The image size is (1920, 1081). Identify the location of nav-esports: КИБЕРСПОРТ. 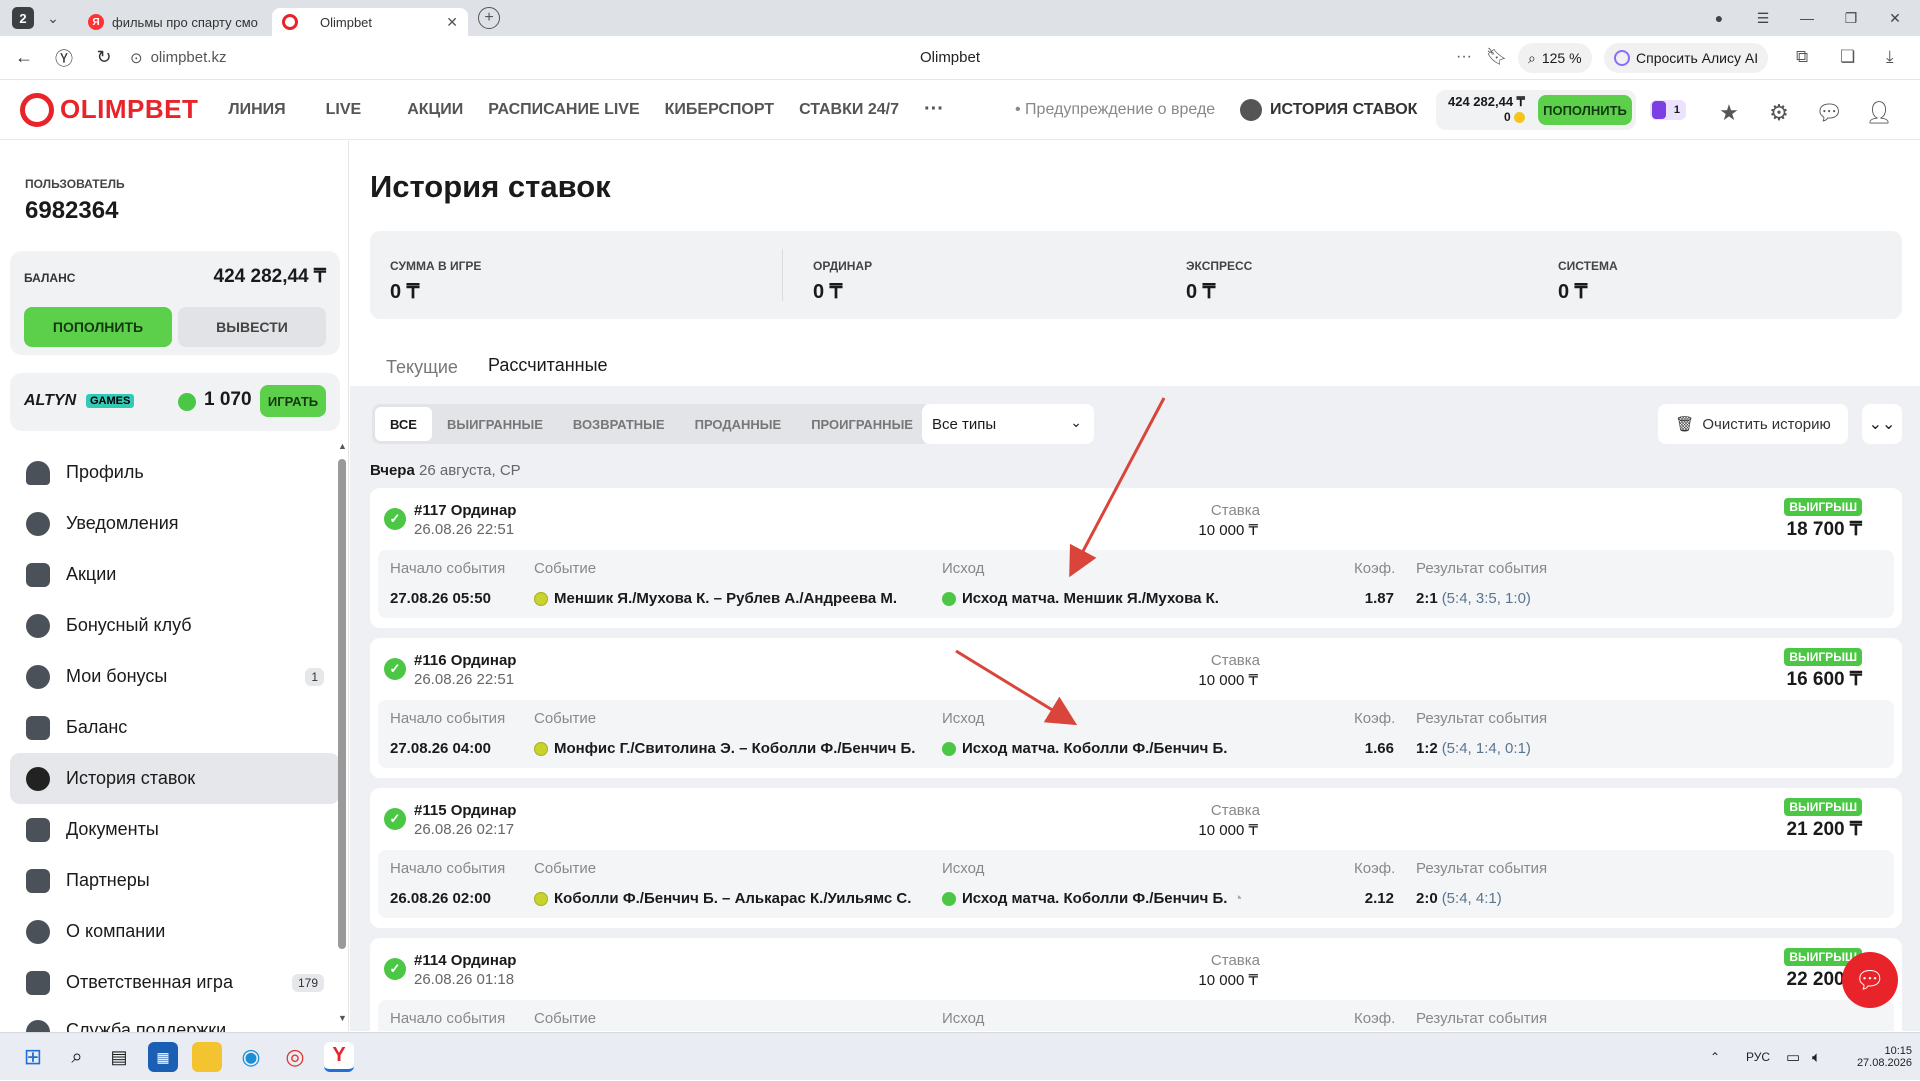
(719, 110).